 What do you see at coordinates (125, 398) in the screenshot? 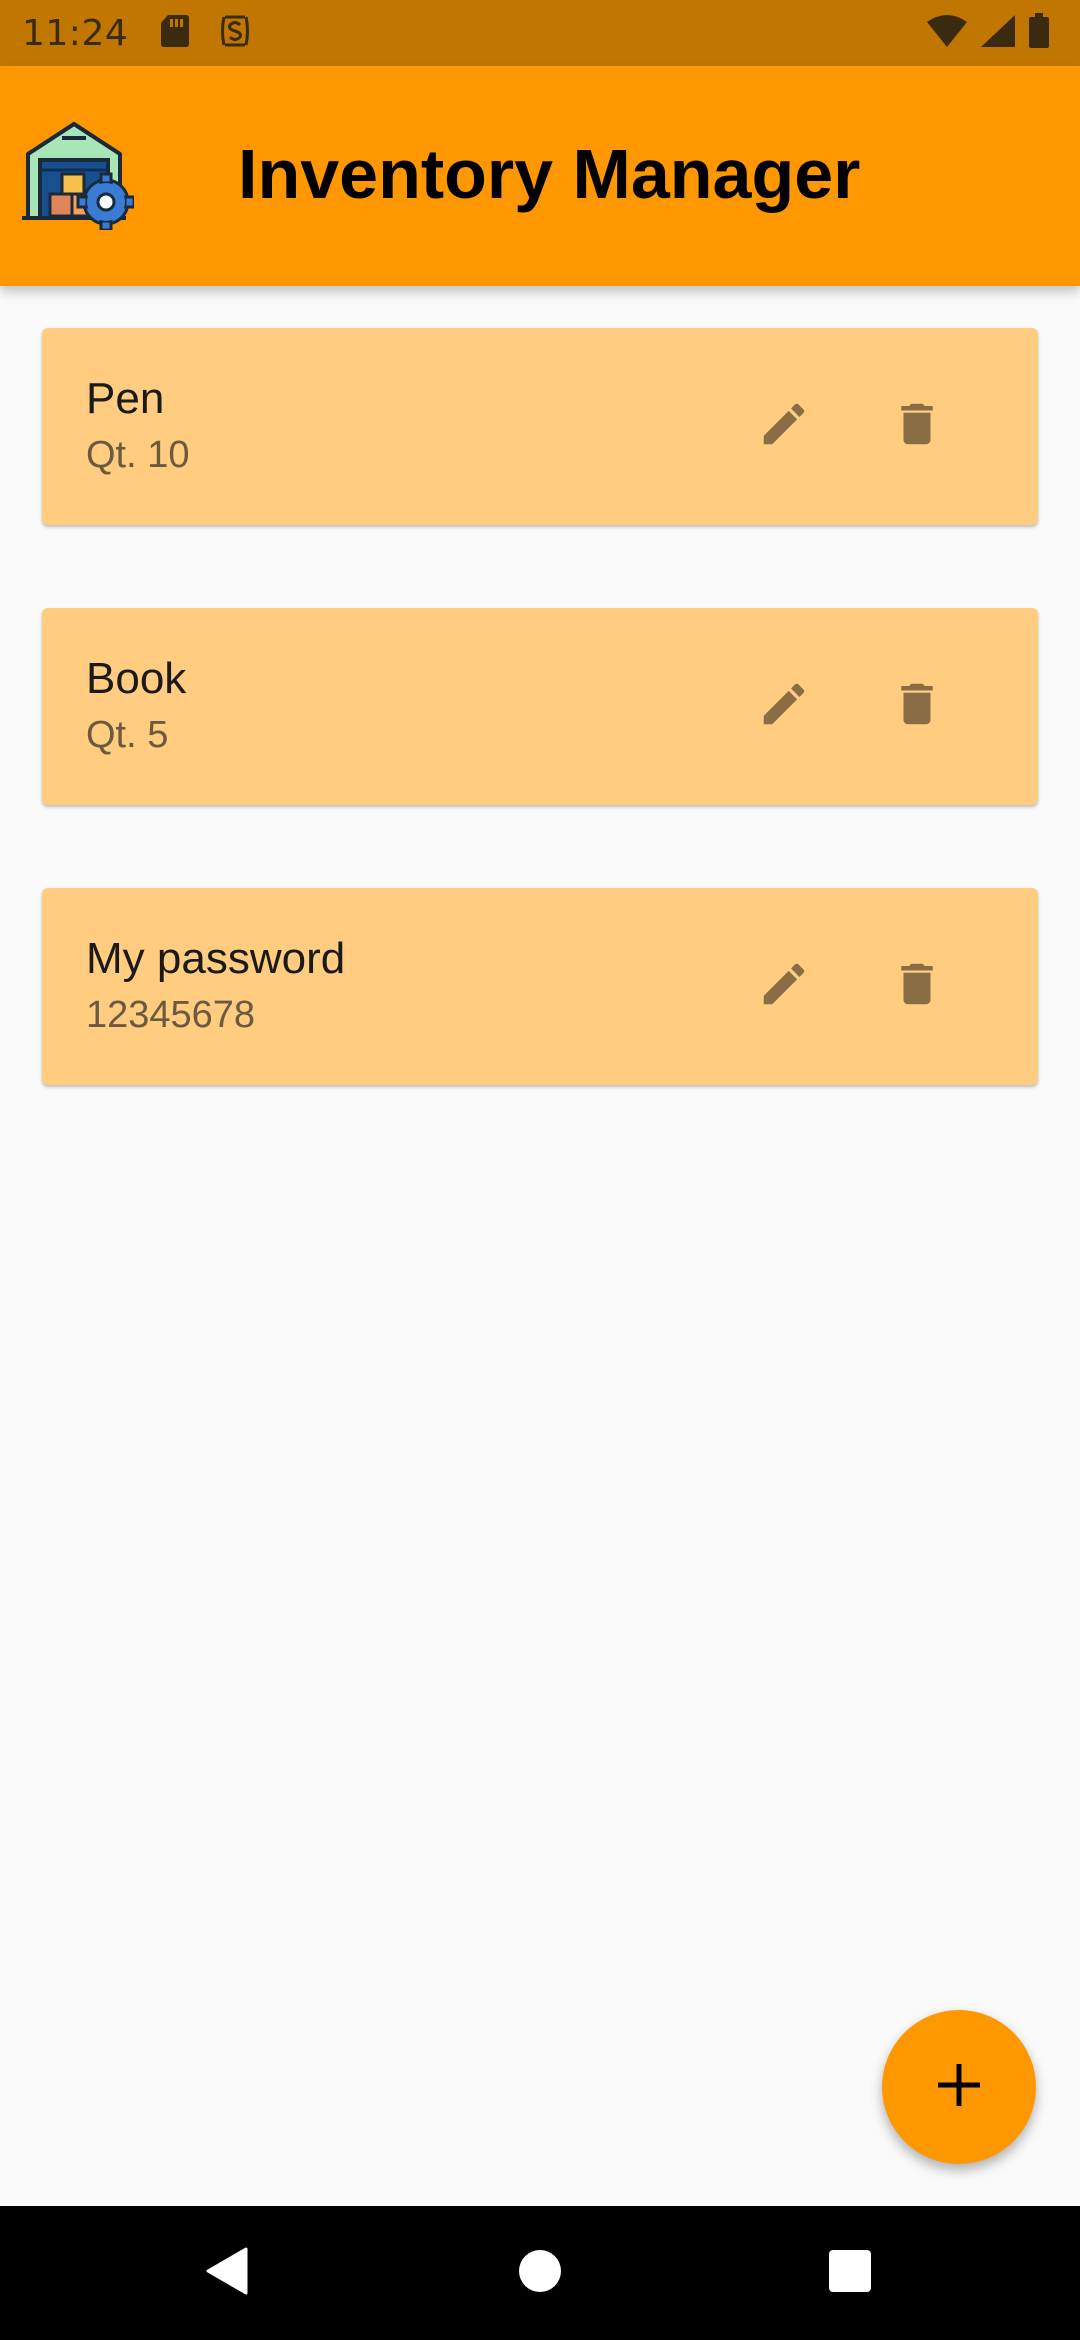
I see `item-name: Pen` at bounding box center [125, 398].